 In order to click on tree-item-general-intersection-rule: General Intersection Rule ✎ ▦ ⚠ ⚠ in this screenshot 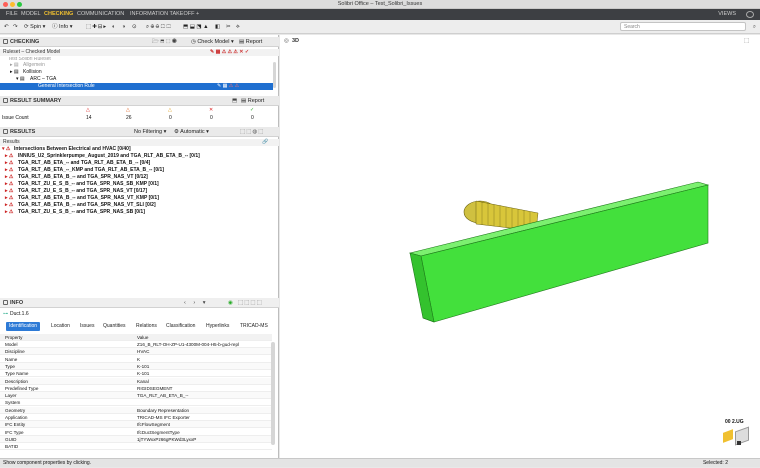, I will do `click(136, 86)`.